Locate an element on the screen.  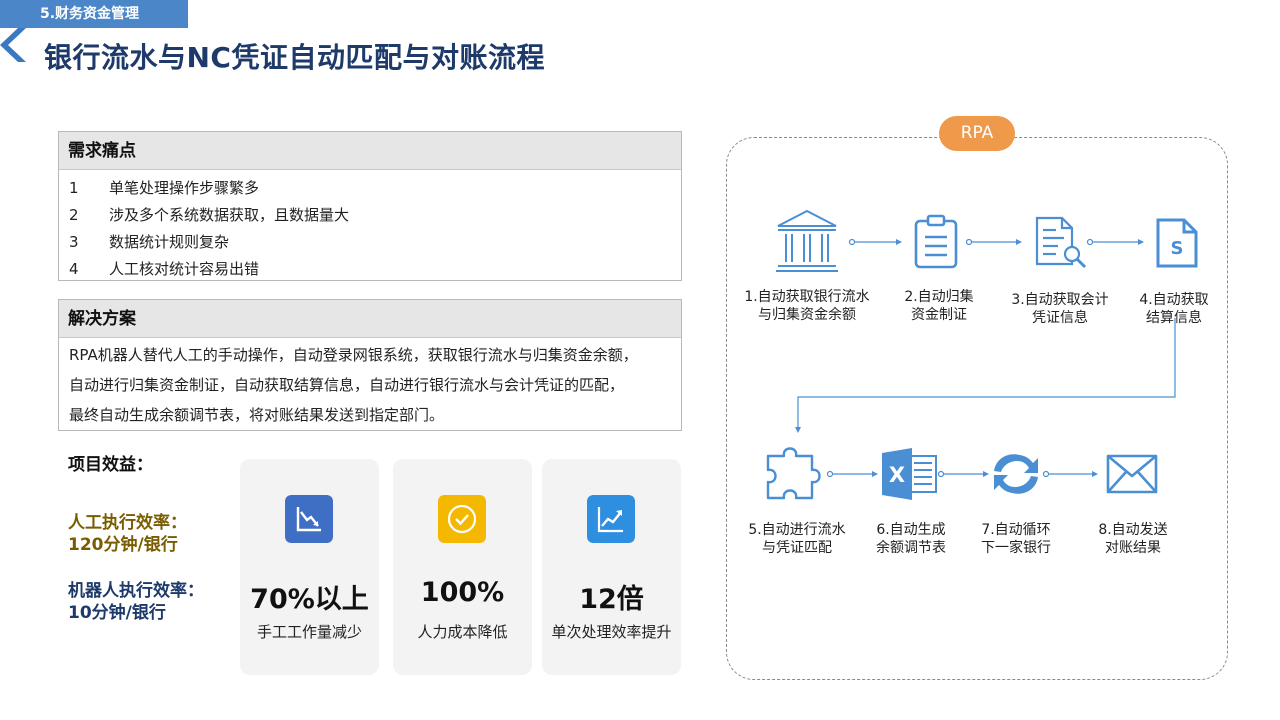
manual-efficiency: 人工执行效率： 120分钟/银行 is located at coordinates (127, 534).